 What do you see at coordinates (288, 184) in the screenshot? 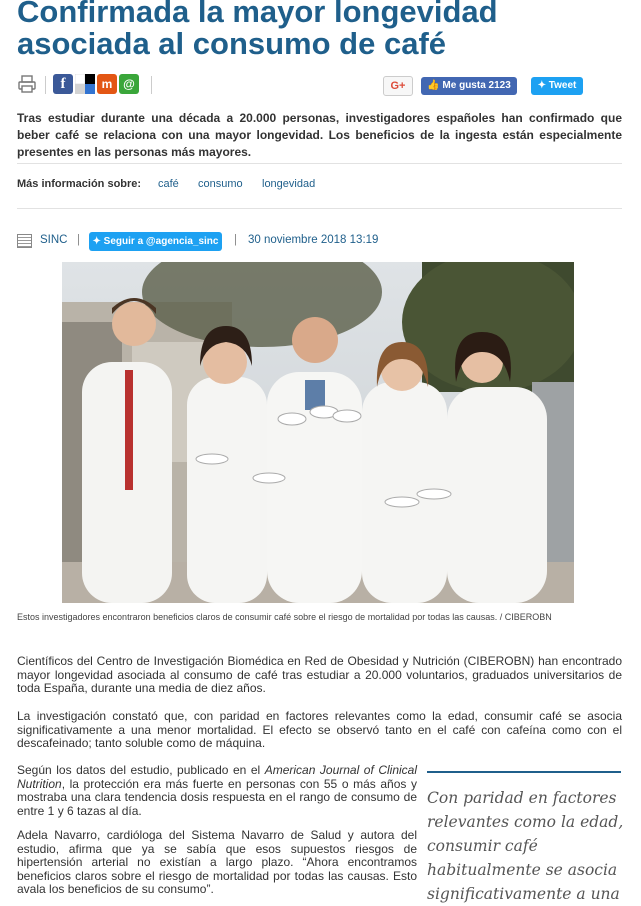
I see `tag-link: longevidad` at bounding box center [288, 184].